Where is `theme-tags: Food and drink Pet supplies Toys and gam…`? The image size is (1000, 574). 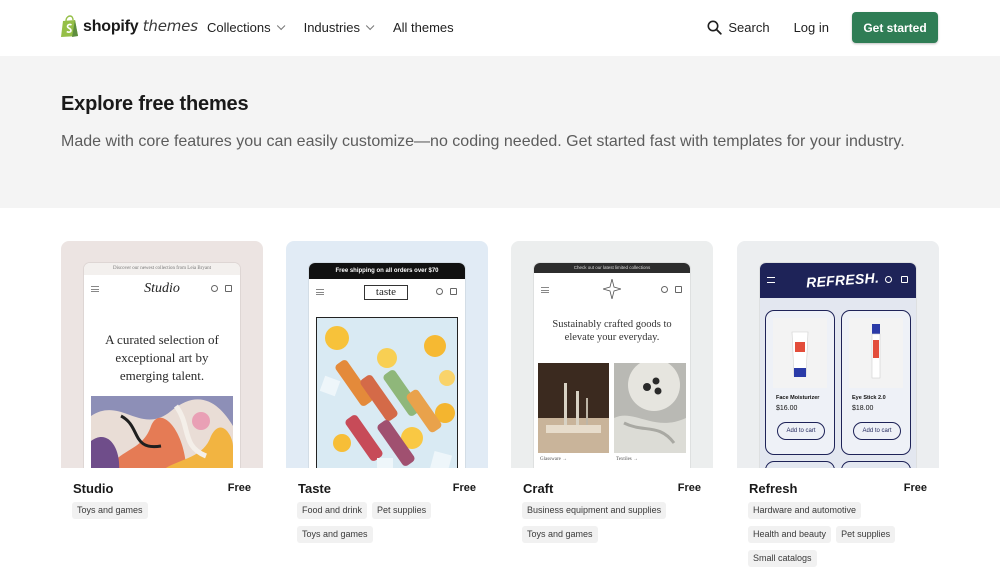 theme-tags: Food and drink Pet supplies Toys and gam… is located at coordinates (389, 526).